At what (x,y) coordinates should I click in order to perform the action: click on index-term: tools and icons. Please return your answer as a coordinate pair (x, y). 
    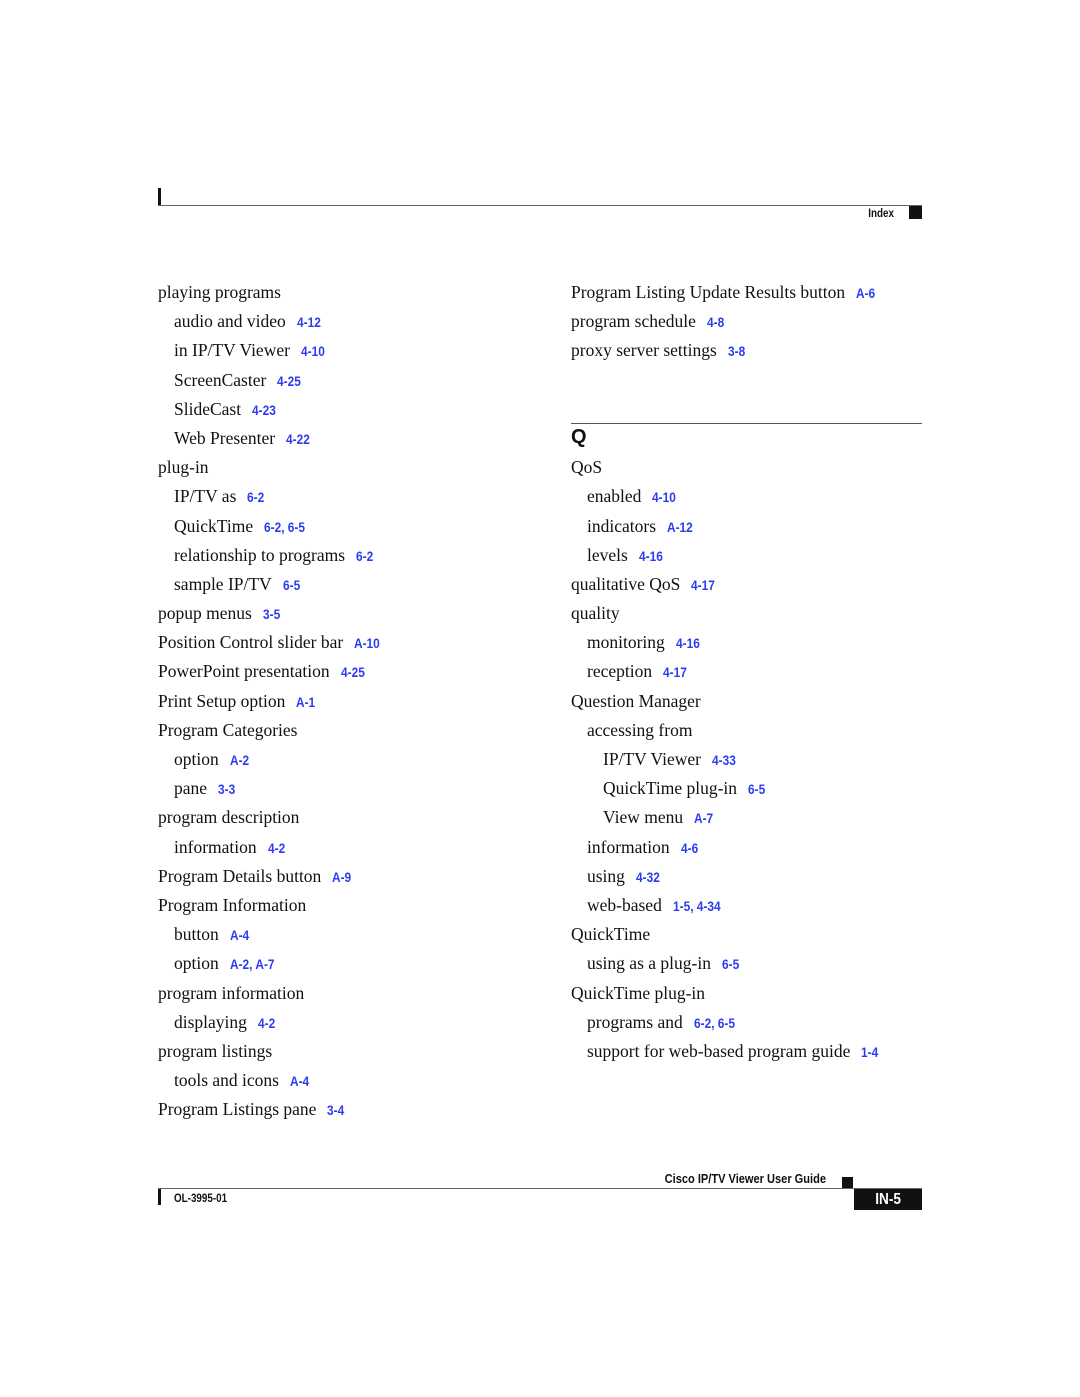
    Looking at the image, I should click on (226, 1080).